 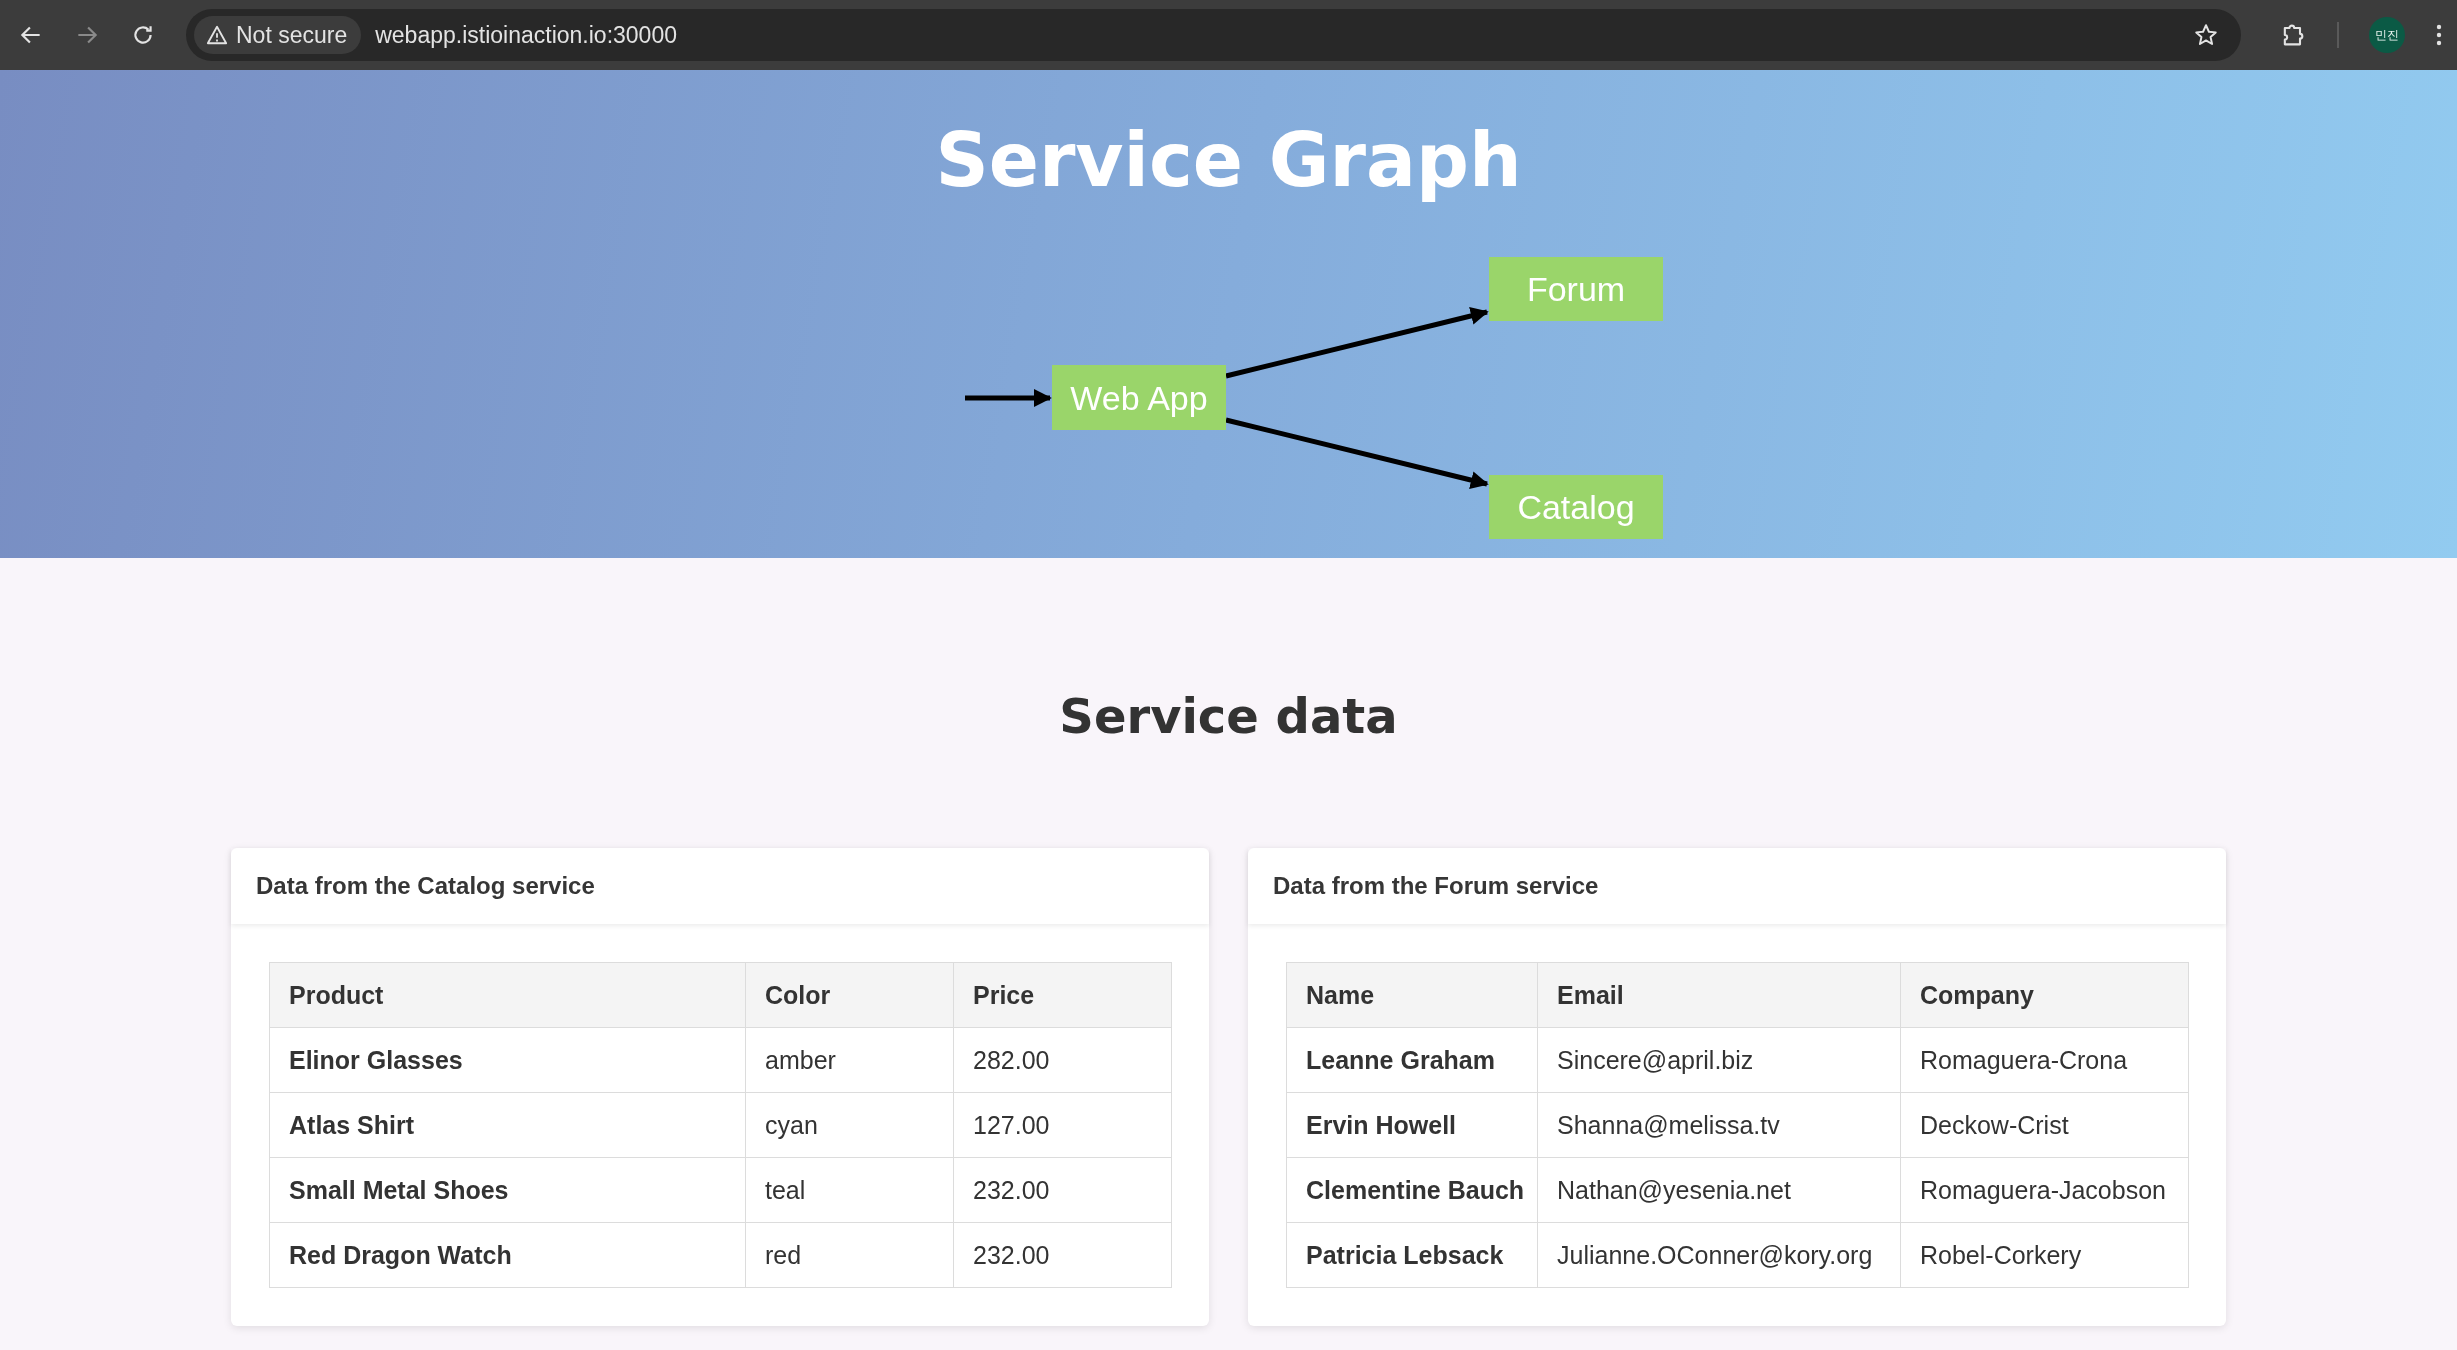 What do you see at coordinates (507, 1190) in the screenshot?
I see `table-cell: Small Metal Shoes` at bounding box center [507, 1190].